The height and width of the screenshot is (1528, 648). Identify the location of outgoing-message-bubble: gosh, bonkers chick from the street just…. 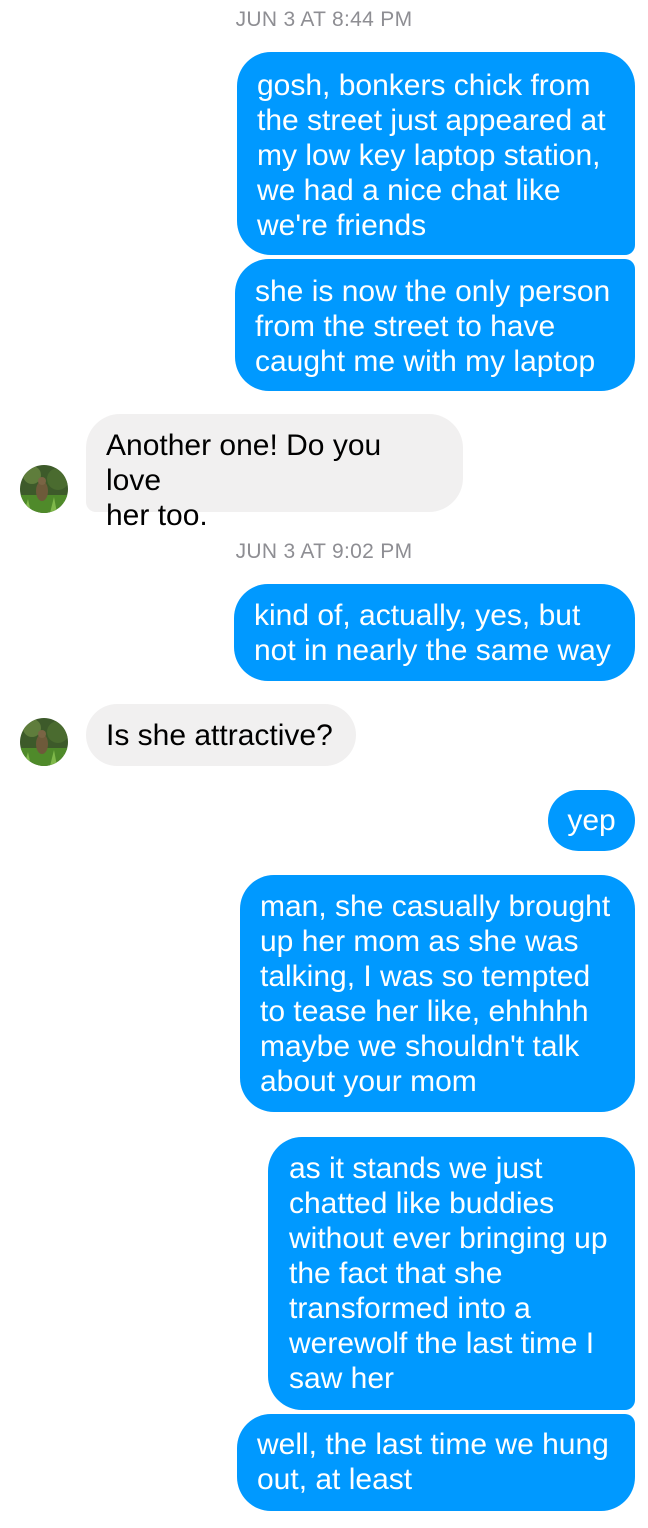
(436, 153).